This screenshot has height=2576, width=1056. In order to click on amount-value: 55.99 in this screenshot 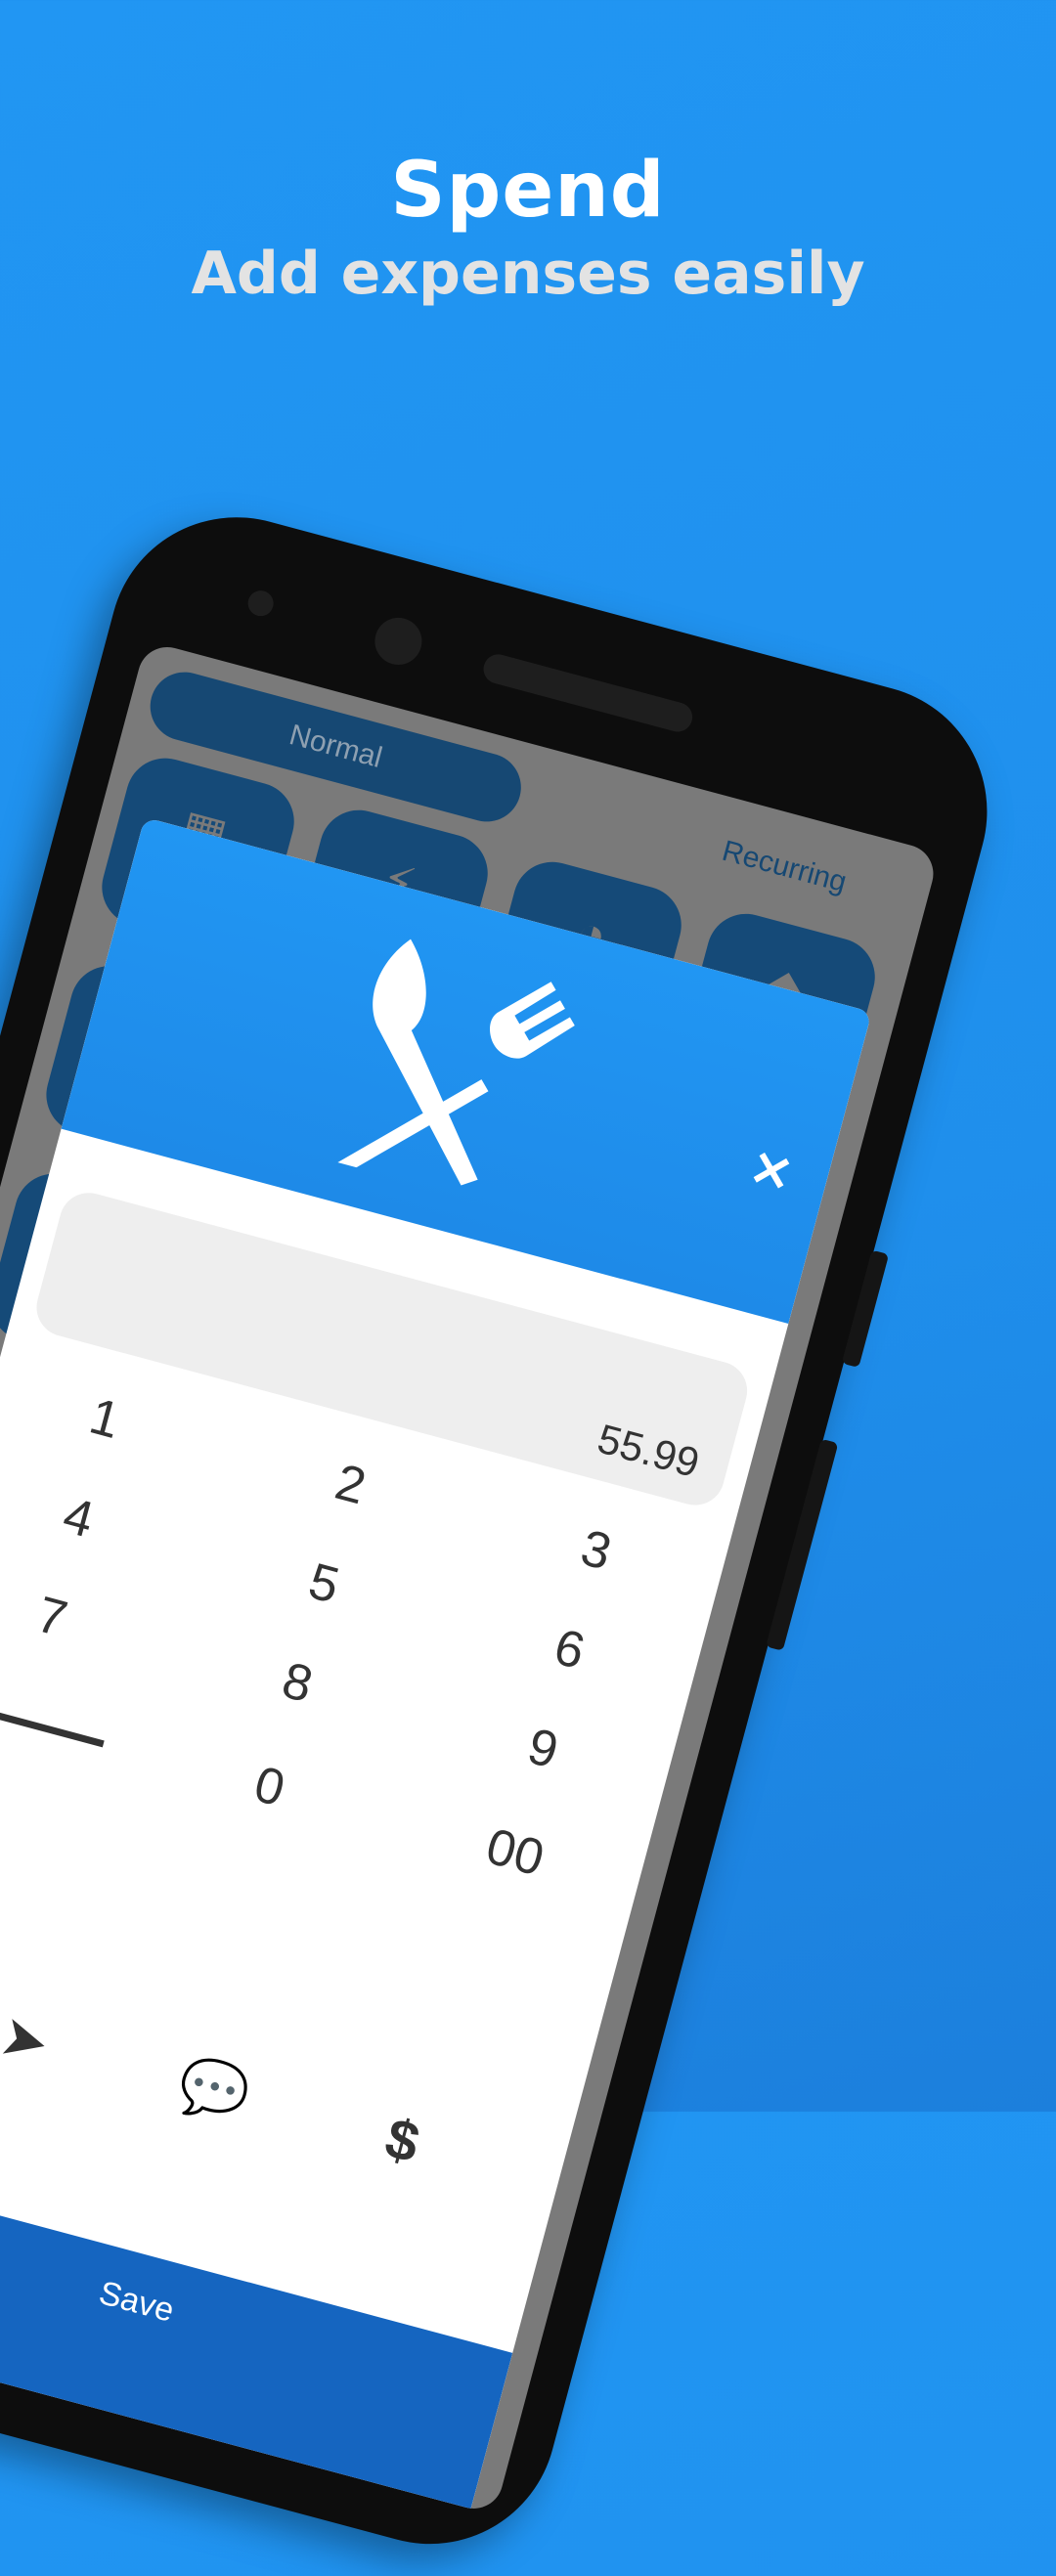, I will do `click(649, 1451)`.